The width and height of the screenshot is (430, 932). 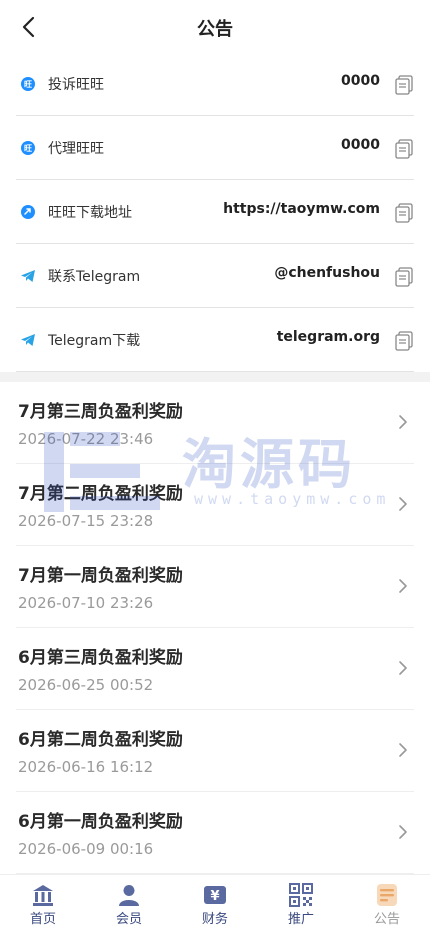 What do you see at coordinates (386, 919) in the screenshot?
I see `tab-label: 公告` at bounding box center [386, 919].